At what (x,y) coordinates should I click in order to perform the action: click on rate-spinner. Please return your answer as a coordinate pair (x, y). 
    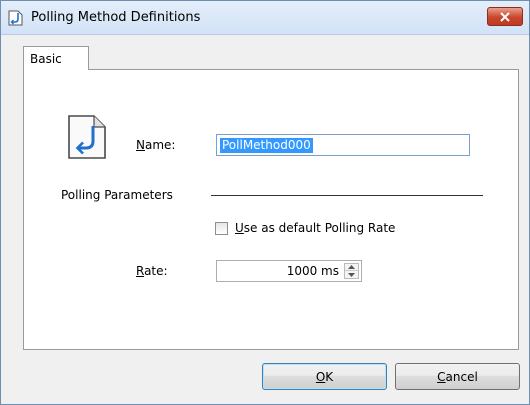
    Looking at the image, I should click on (351, 271).